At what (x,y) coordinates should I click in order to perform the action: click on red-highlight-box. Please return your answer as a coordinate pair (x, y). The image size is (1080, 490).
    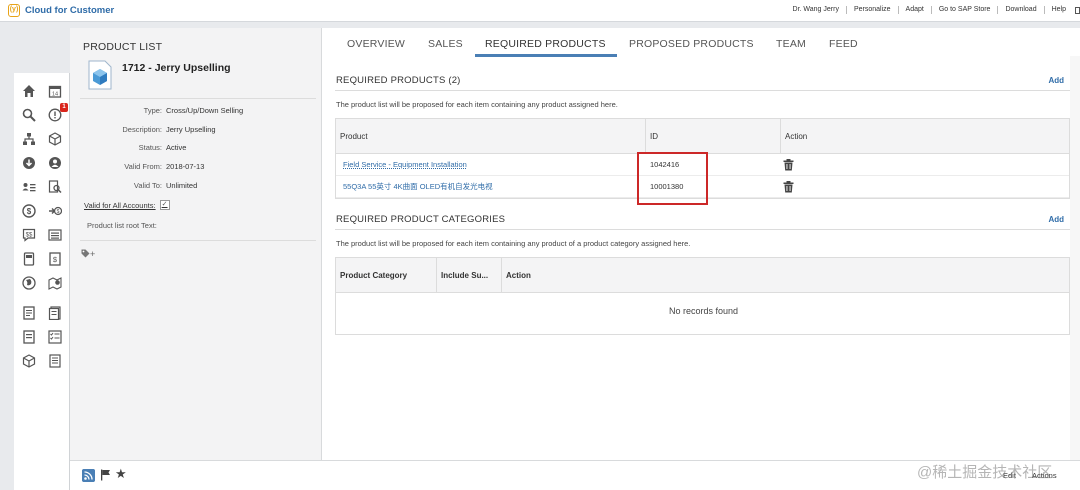
    Looking at the image, I should click on (672, 178).